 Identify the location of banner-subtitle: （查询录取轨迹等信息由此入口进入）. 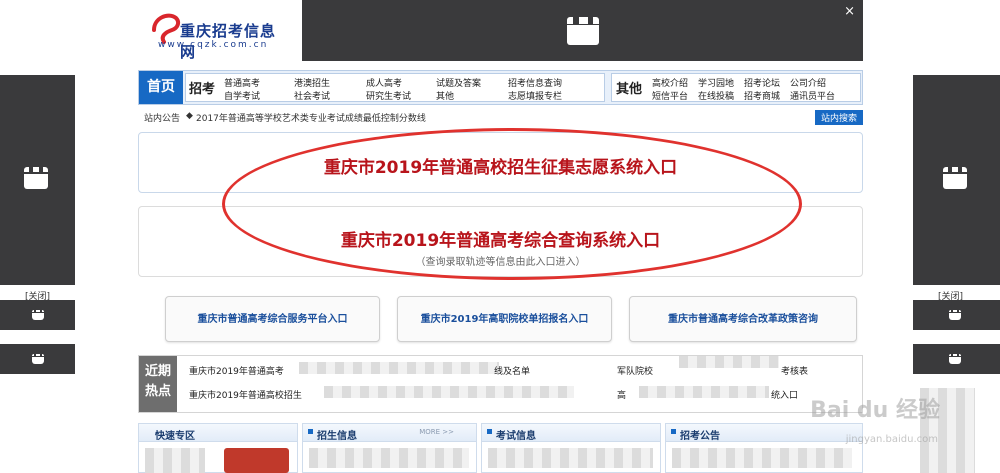
(500, 262).